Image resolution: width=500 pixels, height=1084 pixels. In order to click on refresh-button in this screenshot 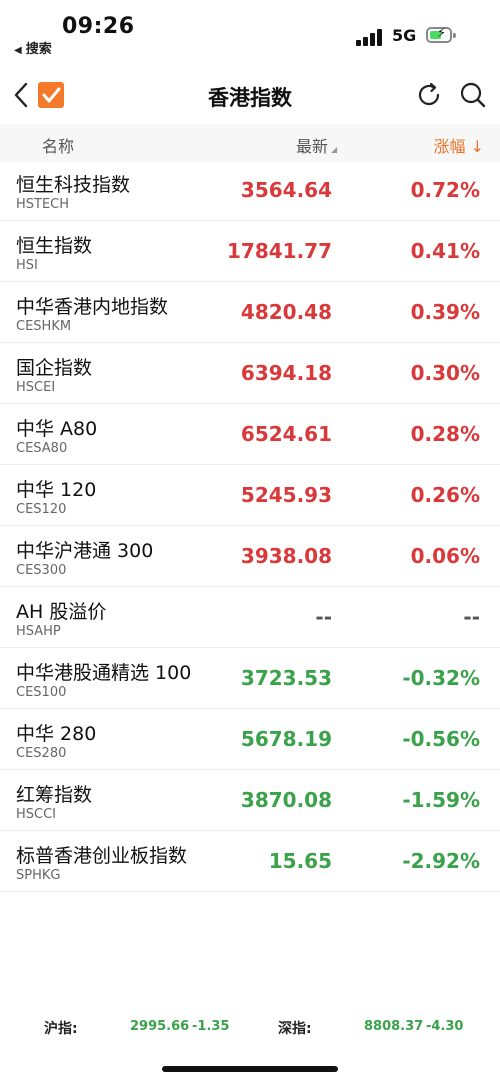, I will do `click(429, 95)`.